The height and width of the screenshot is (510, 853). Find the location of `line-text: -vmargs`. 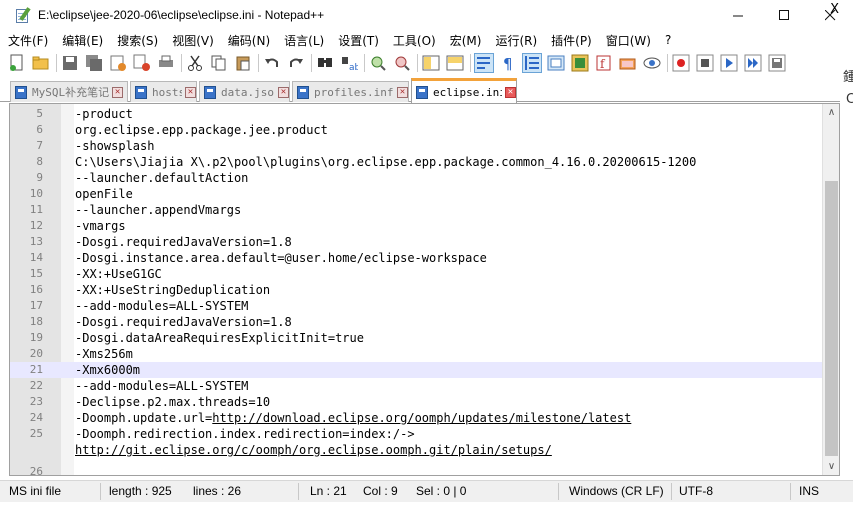

line-text: -vmargs is located at coordinates (100, 226).